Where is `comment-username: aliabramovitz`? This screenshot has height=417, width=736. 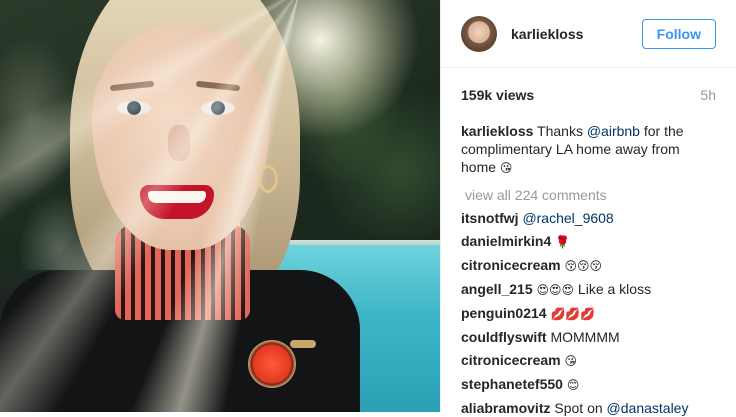 comment-username: aliabramovitz is located at coordinates (505, 408).